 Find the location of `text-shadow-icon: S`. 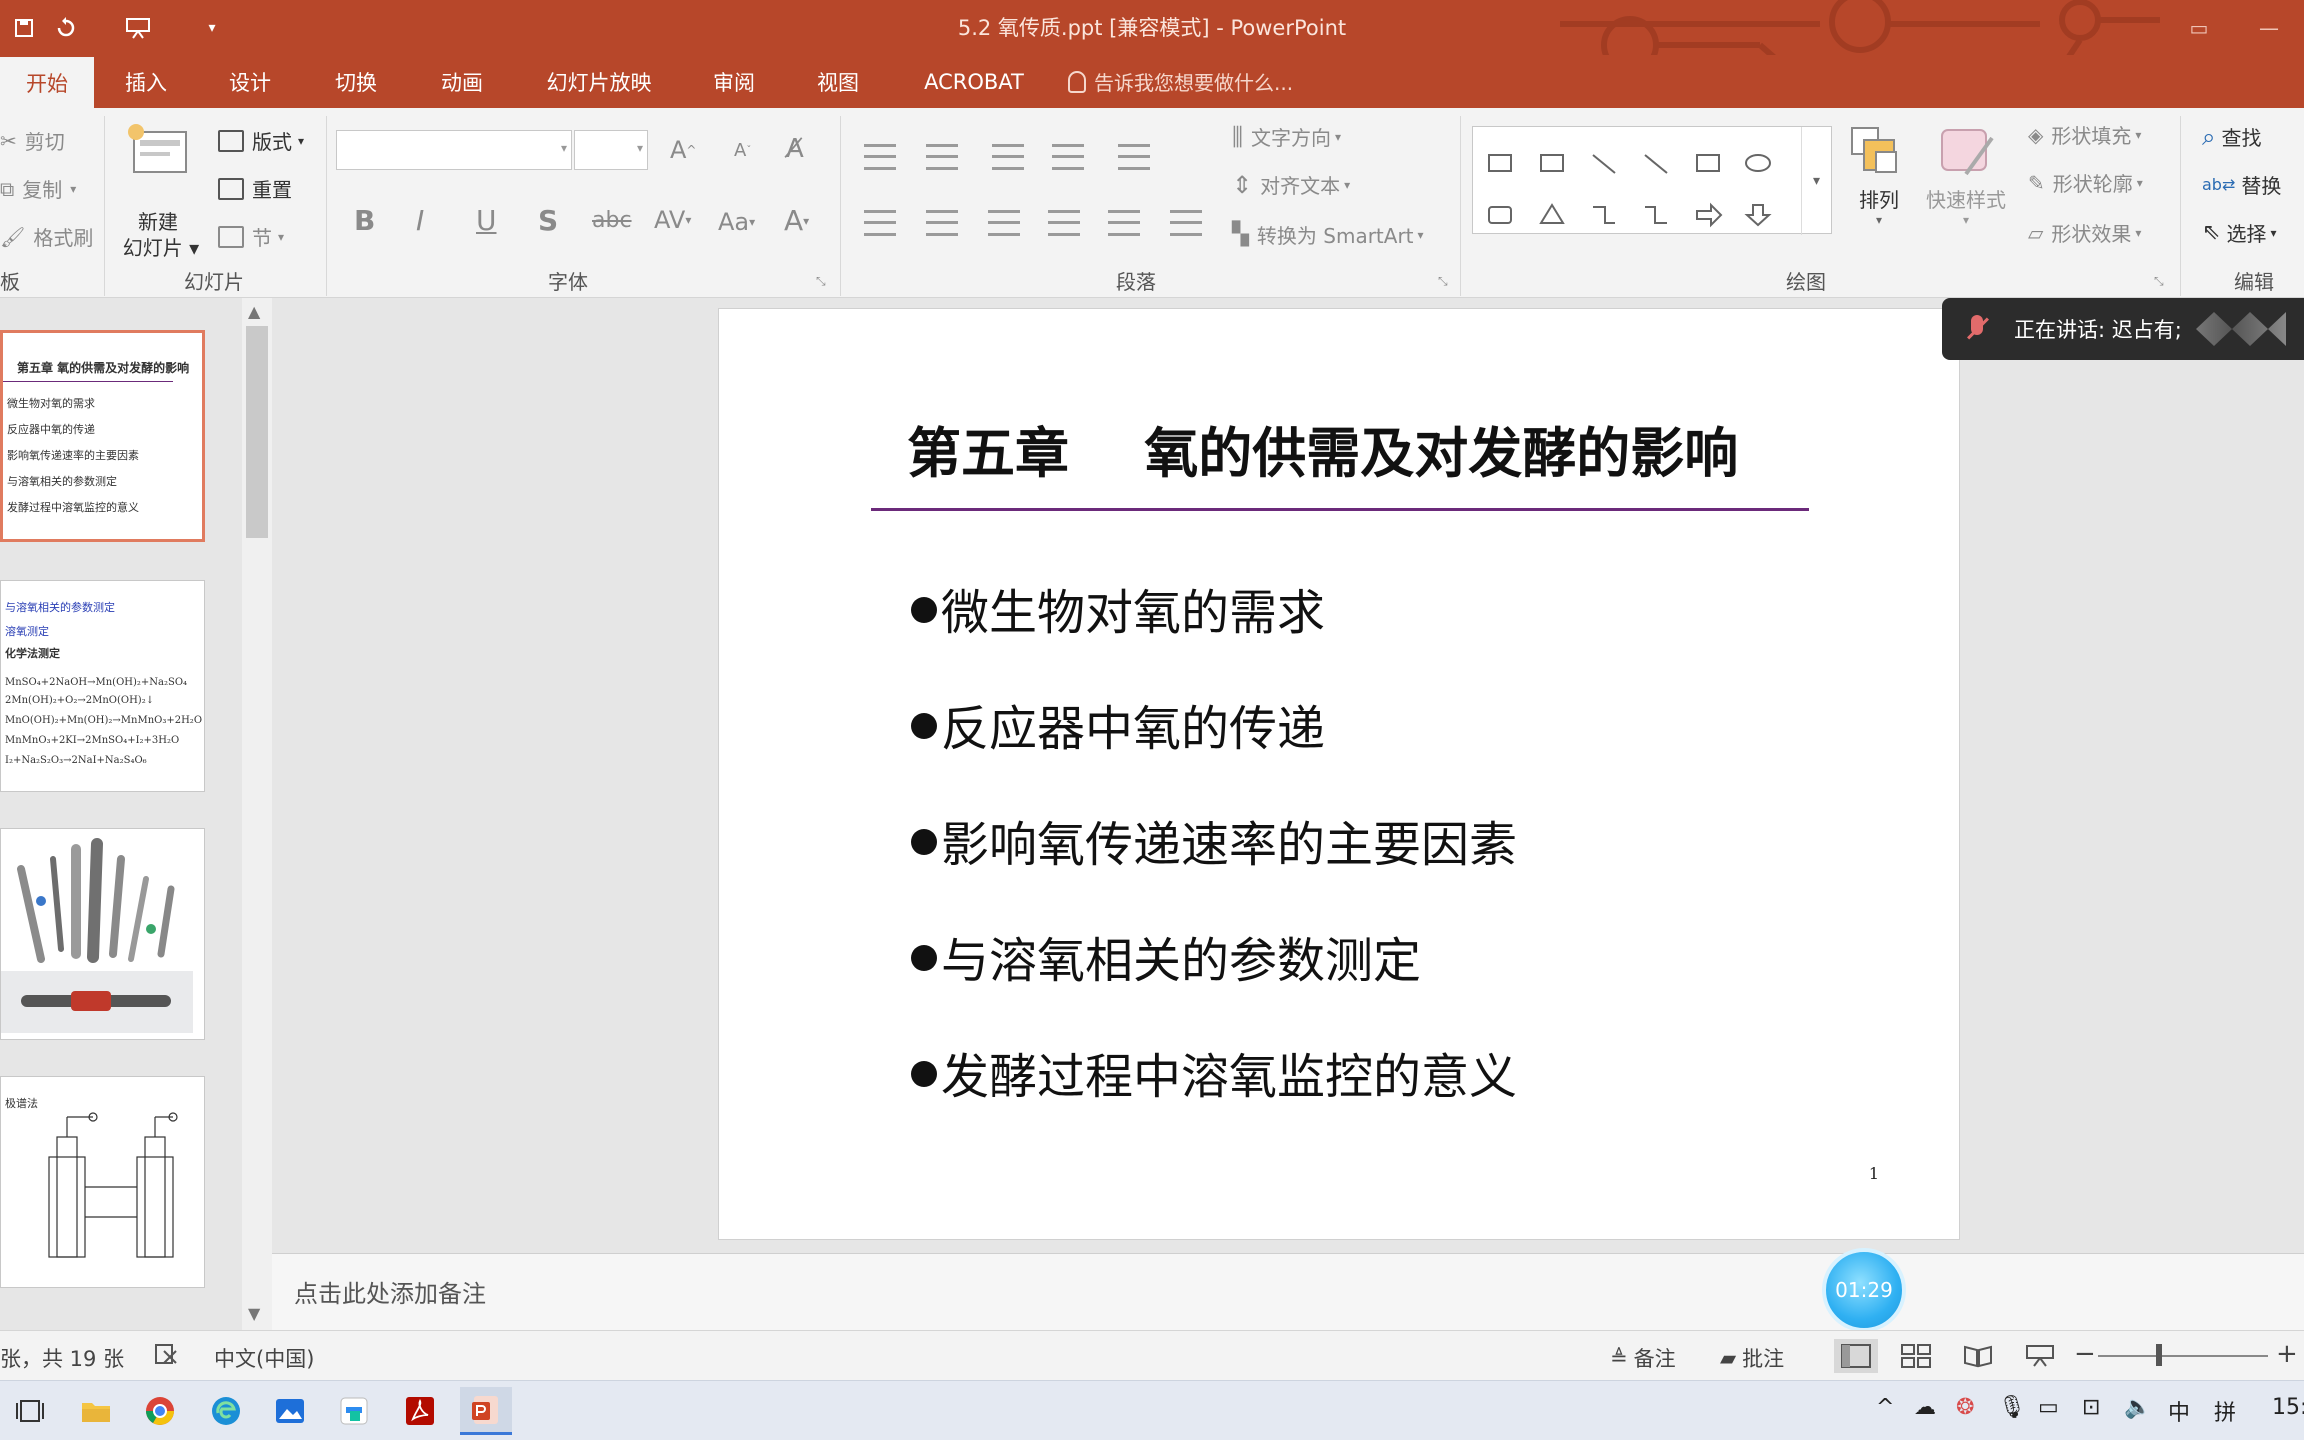

text-shadow-icon: S is located at coordinates (548, 220).